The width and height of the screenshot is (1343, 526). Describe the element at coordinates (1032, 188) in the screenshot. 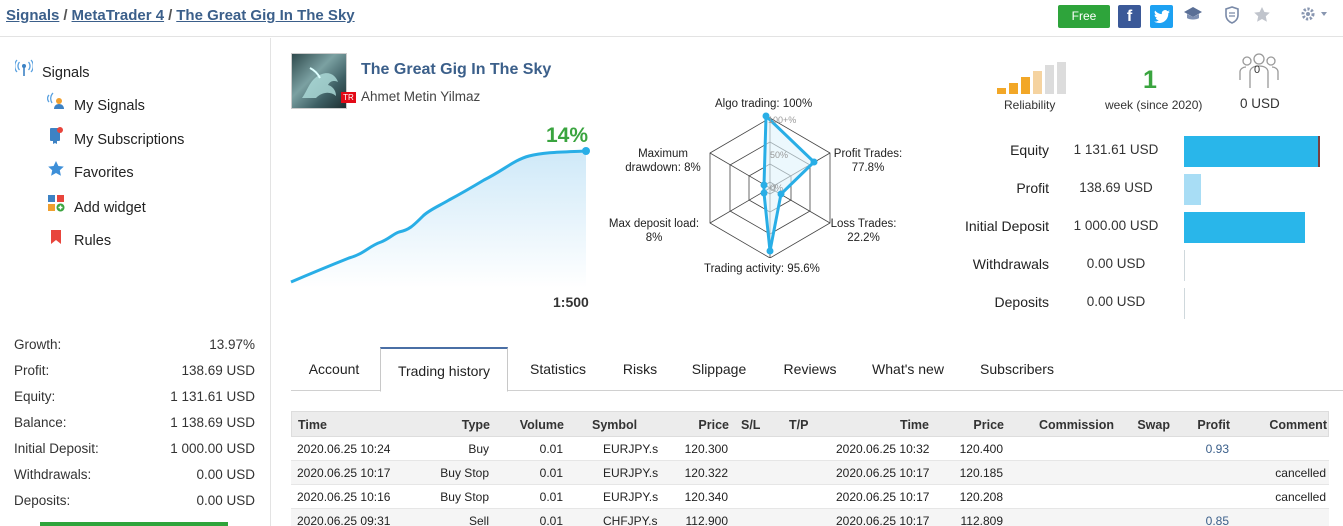

I see `metric-label: Profit` at that location.